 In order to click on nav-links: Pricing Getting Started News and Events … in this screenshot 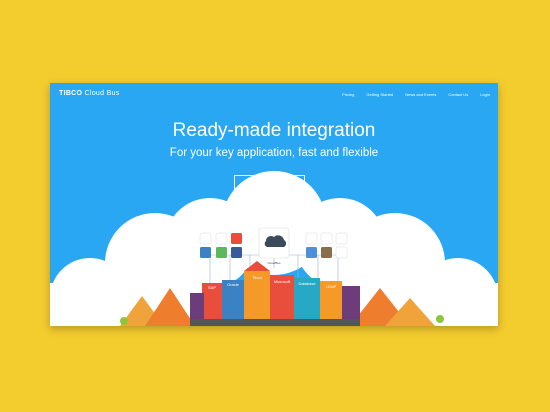, I will do `click(410, 94)`.